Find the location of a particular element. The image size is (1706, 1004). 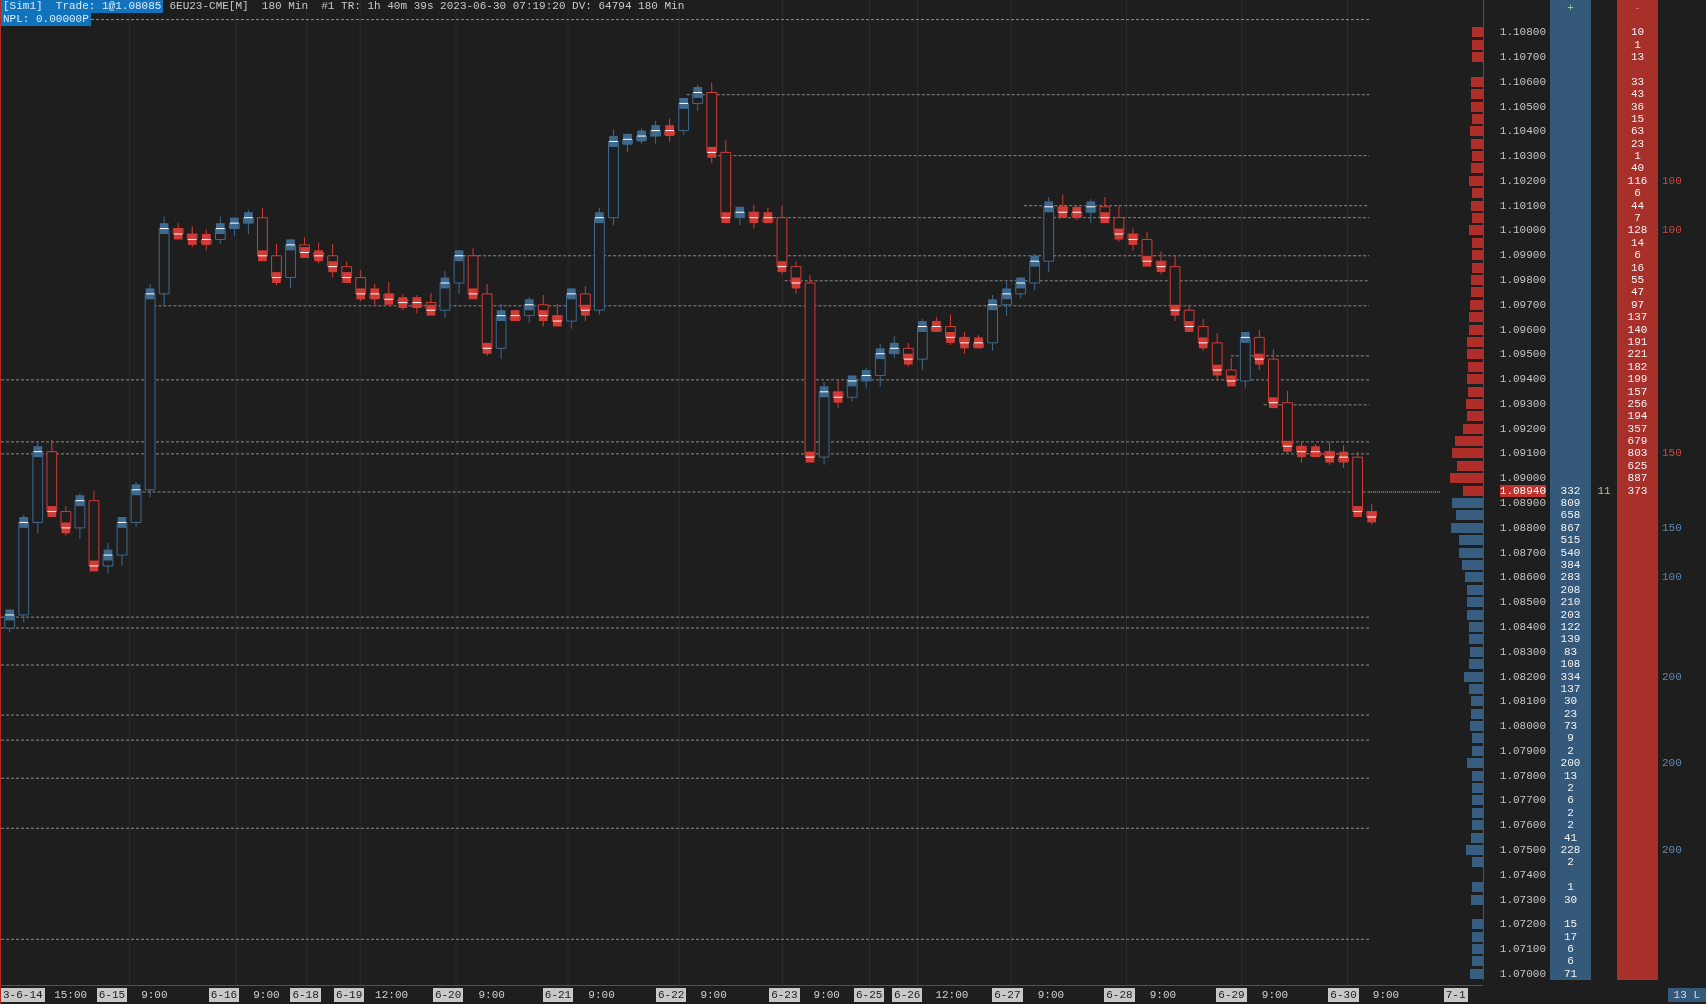

price-label: 1.08000 is located at coordinates (1522, 726).